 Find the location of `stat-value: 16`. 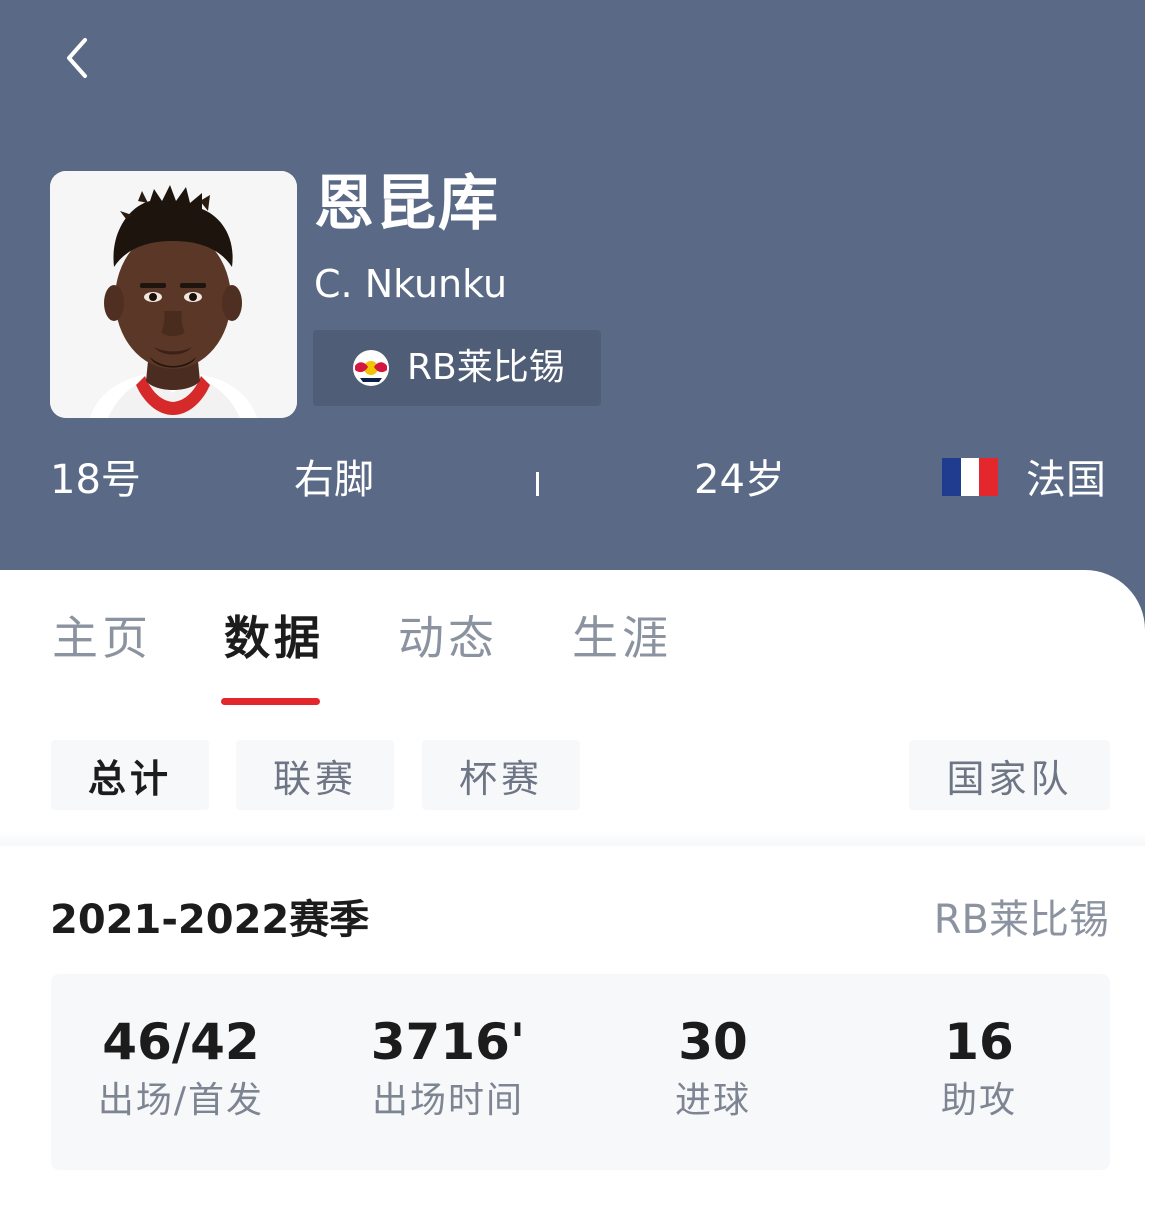

stat-value: 16 is located at coordinates (979, 1042).